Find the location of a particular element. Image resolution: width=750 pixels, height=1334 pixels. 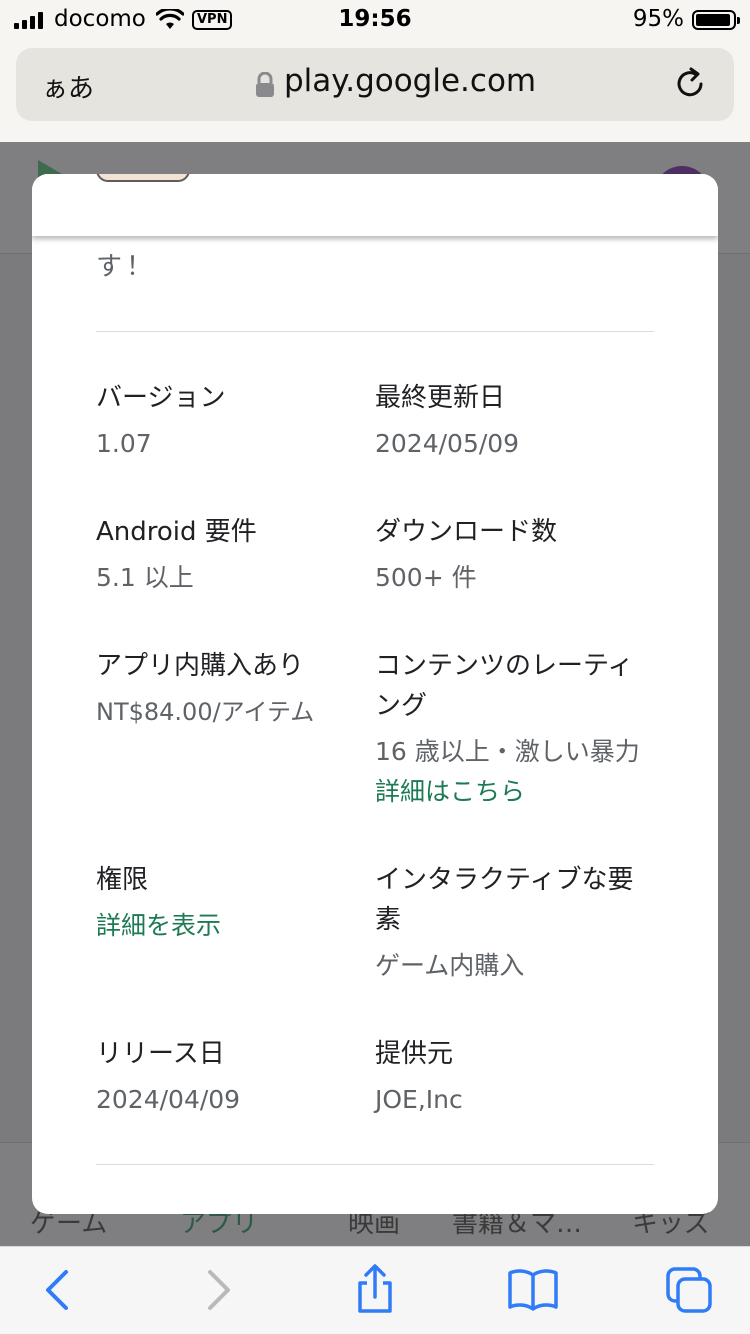

back-icon is located at coordinates (58, 1292).